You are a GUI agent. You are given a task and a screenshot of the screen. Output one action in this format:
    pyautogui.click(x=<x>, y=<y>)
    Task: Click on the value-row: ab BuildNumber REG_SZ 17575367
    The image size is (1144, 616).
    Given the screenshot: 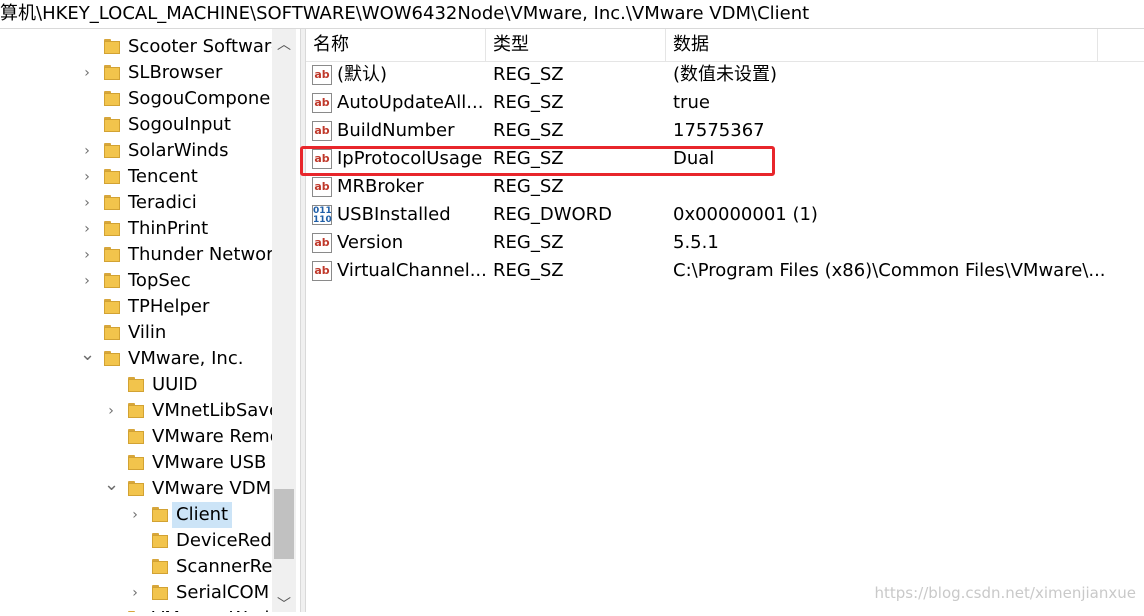 What is the action you would take?
    pyautogui.click(x=725, y=131)
    